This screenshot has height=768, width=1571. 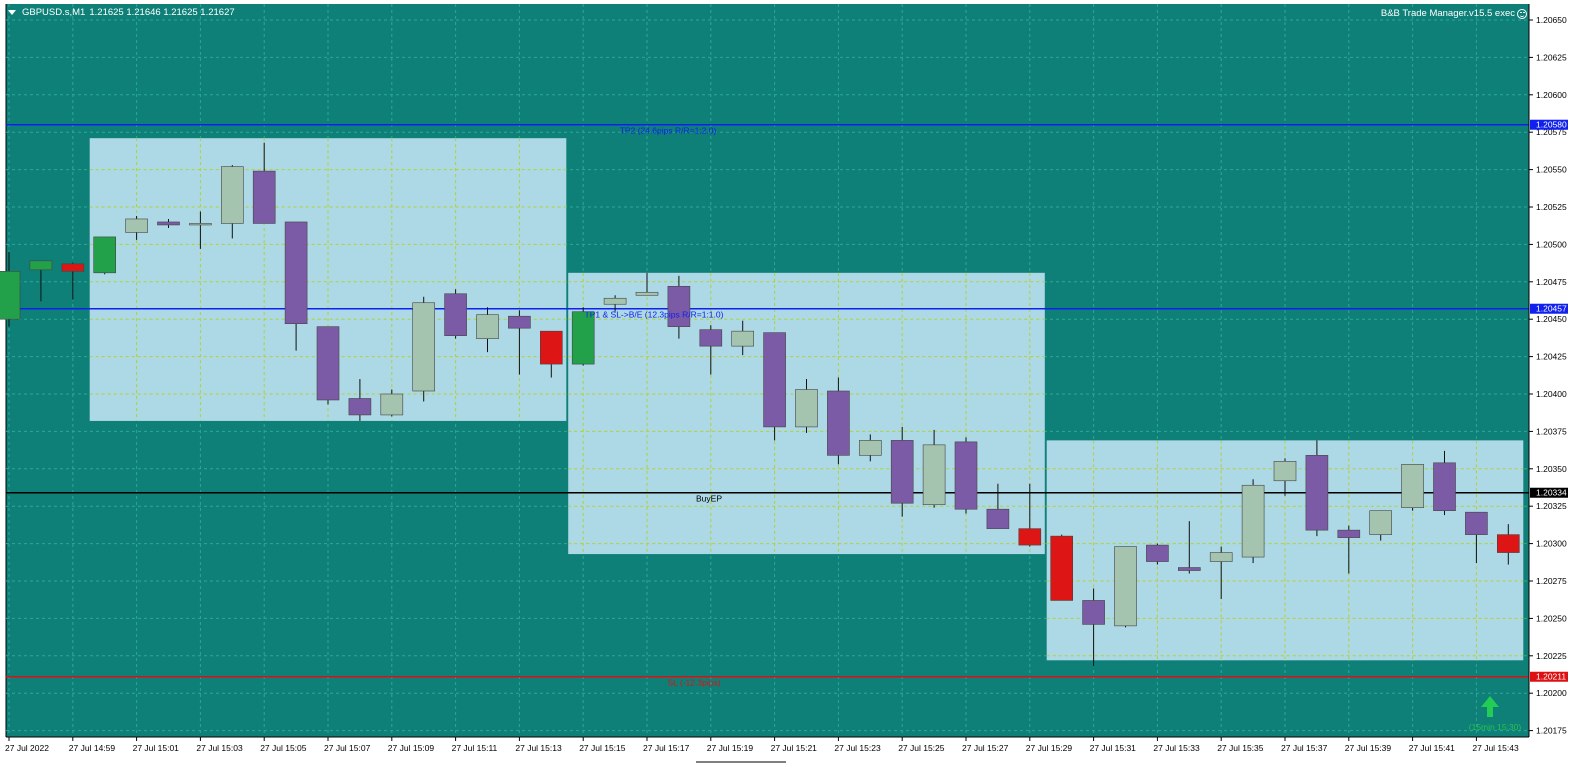 I want to click on time-tick-label: 27 Jul 15:29, so click(x=1049, y=748).